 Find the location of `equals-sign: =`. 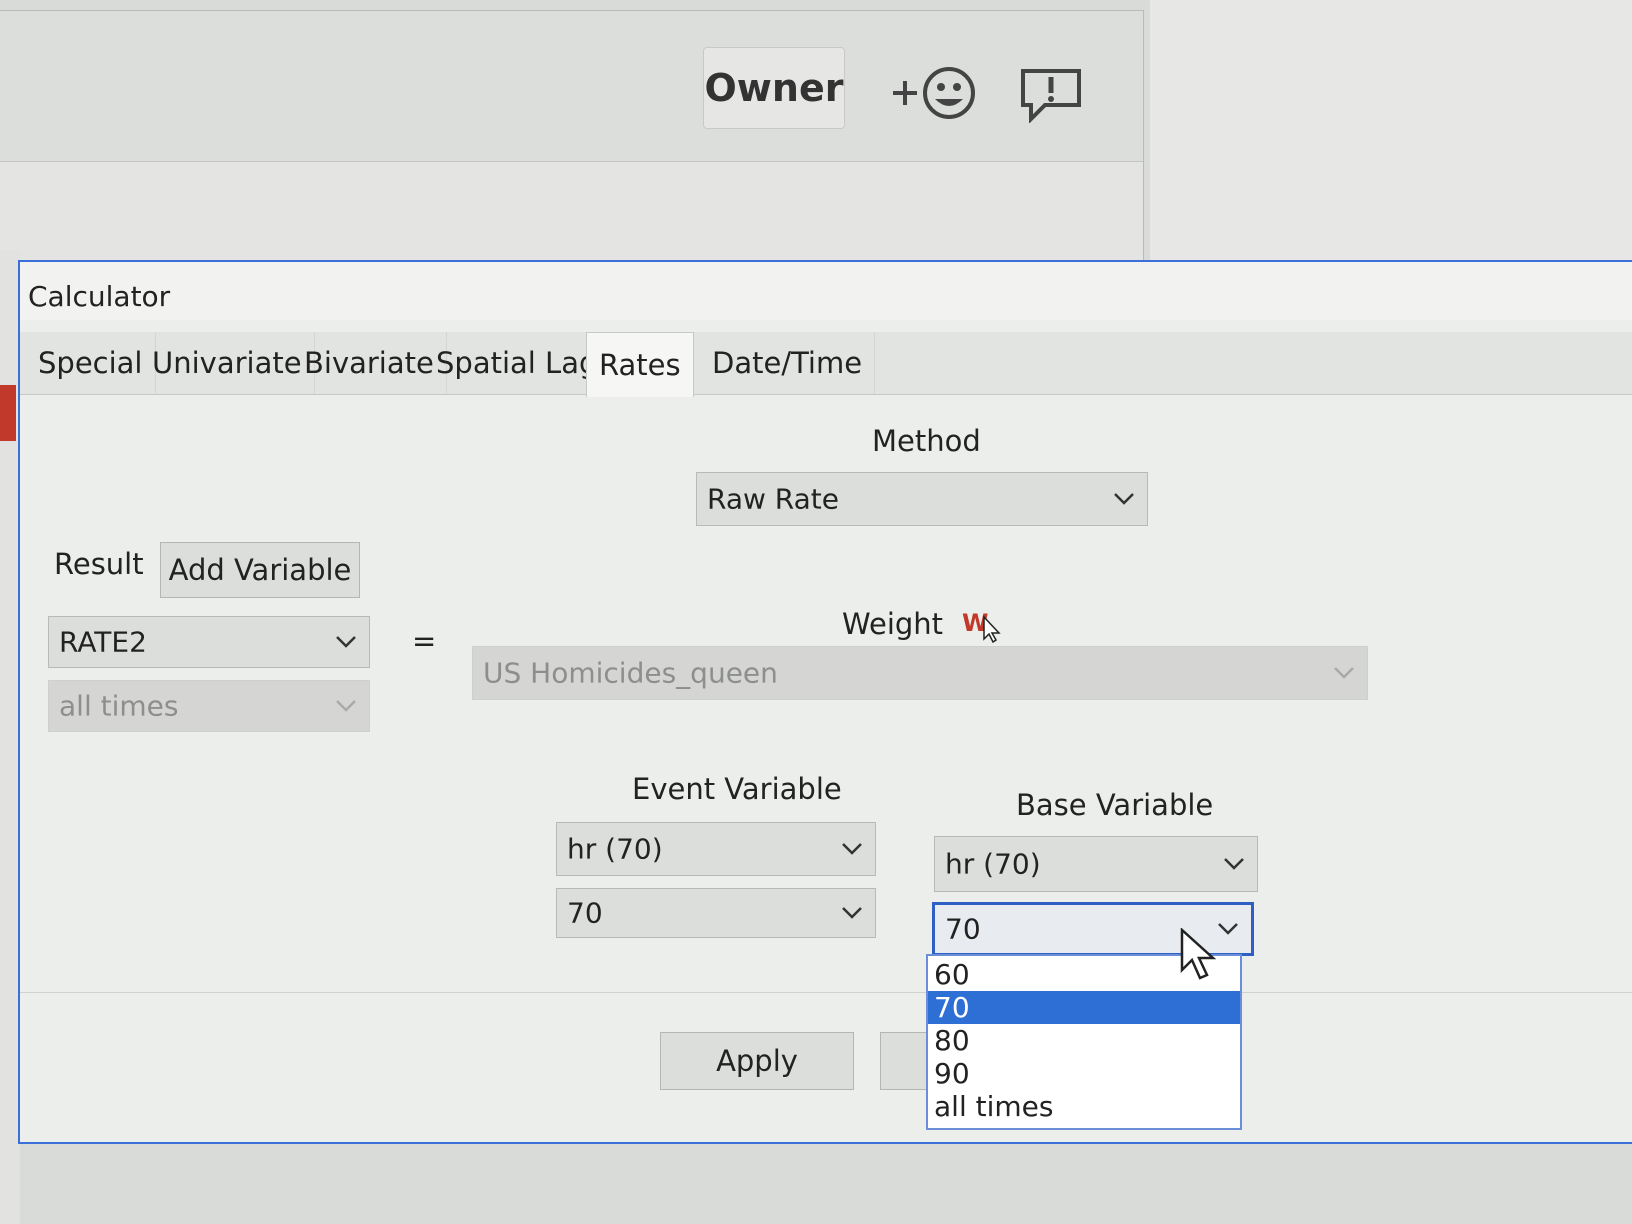

equals-sign: = is located at coordinates (424, 641).